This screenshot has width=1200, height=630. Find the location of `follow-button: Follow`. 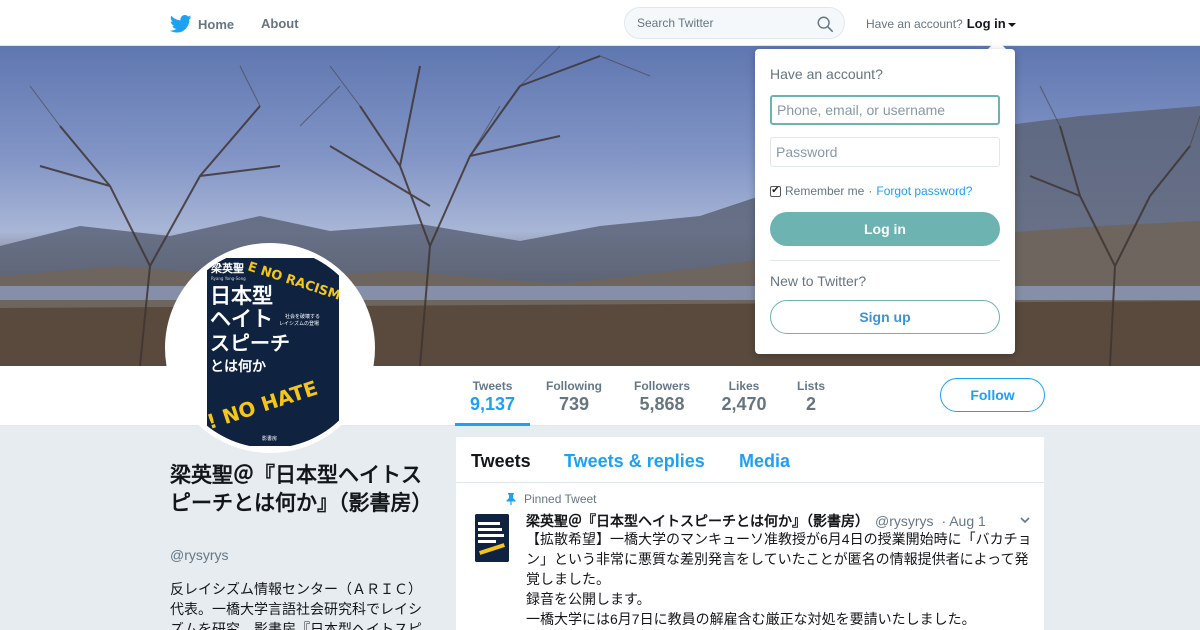

follow-button: Follow is located at coordinates (992, 395).